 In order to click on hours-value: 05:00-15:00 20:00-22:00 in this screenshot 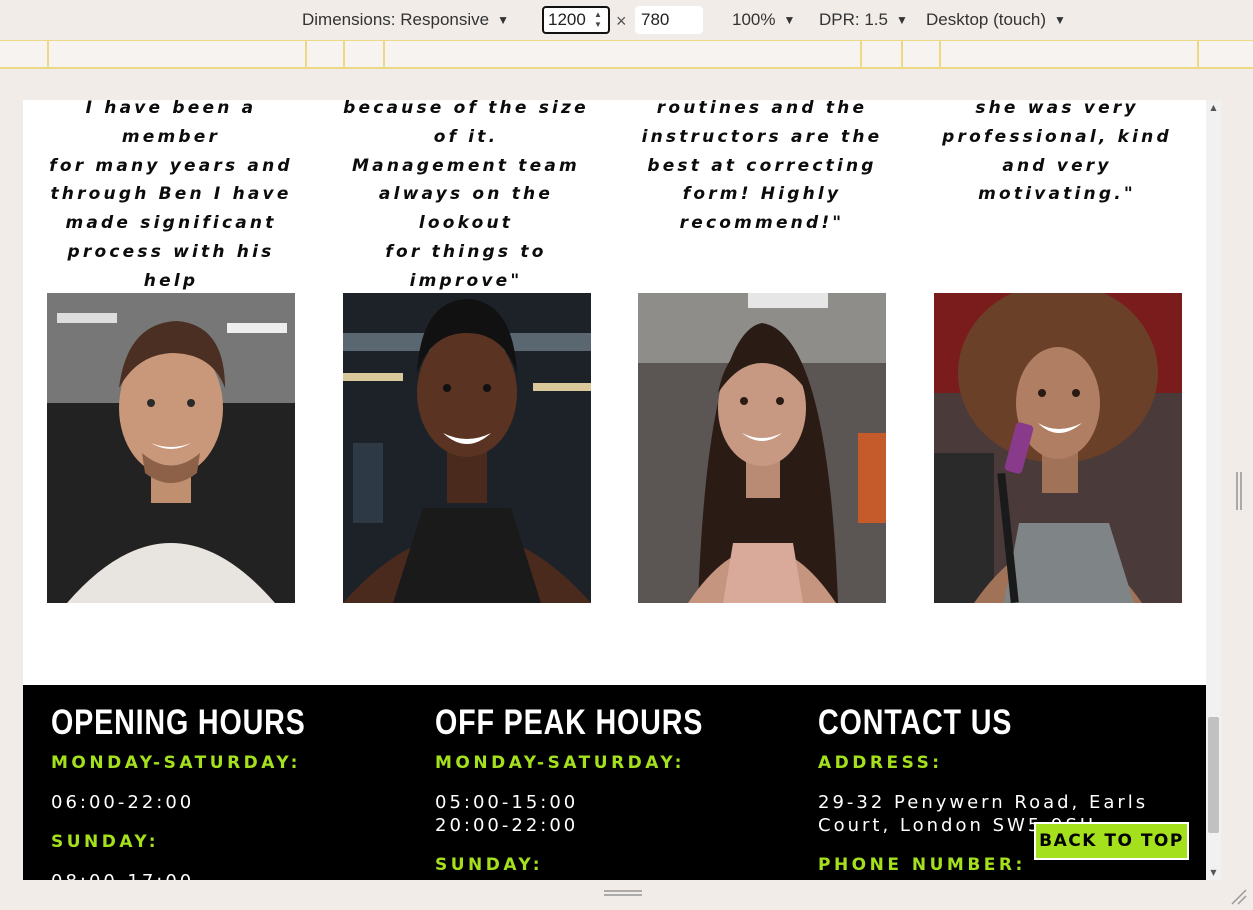, I will do `click(507, 814)`.